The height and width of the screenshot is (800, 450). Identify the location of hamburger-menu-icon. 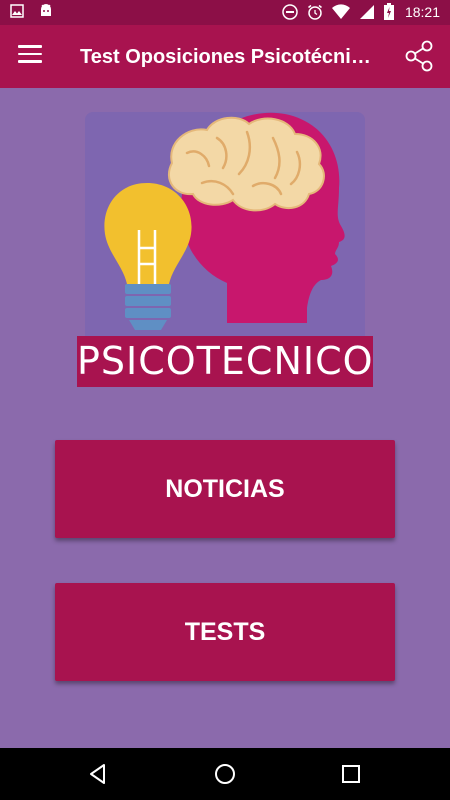
(30, 56).